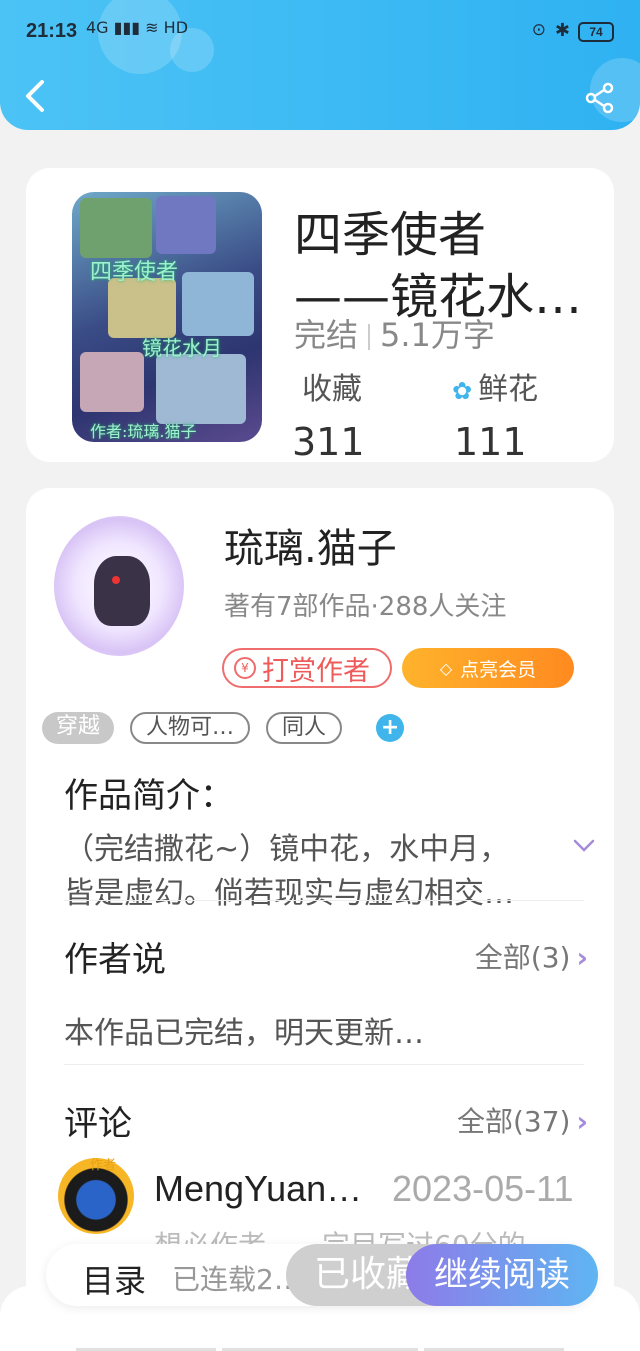 The height and width of the screenshot is (1351, 640). What do you see at coordinates (538, 30) in the screenshot?
I see `lock-icon: ⊙` at bounding box center [538, 30].